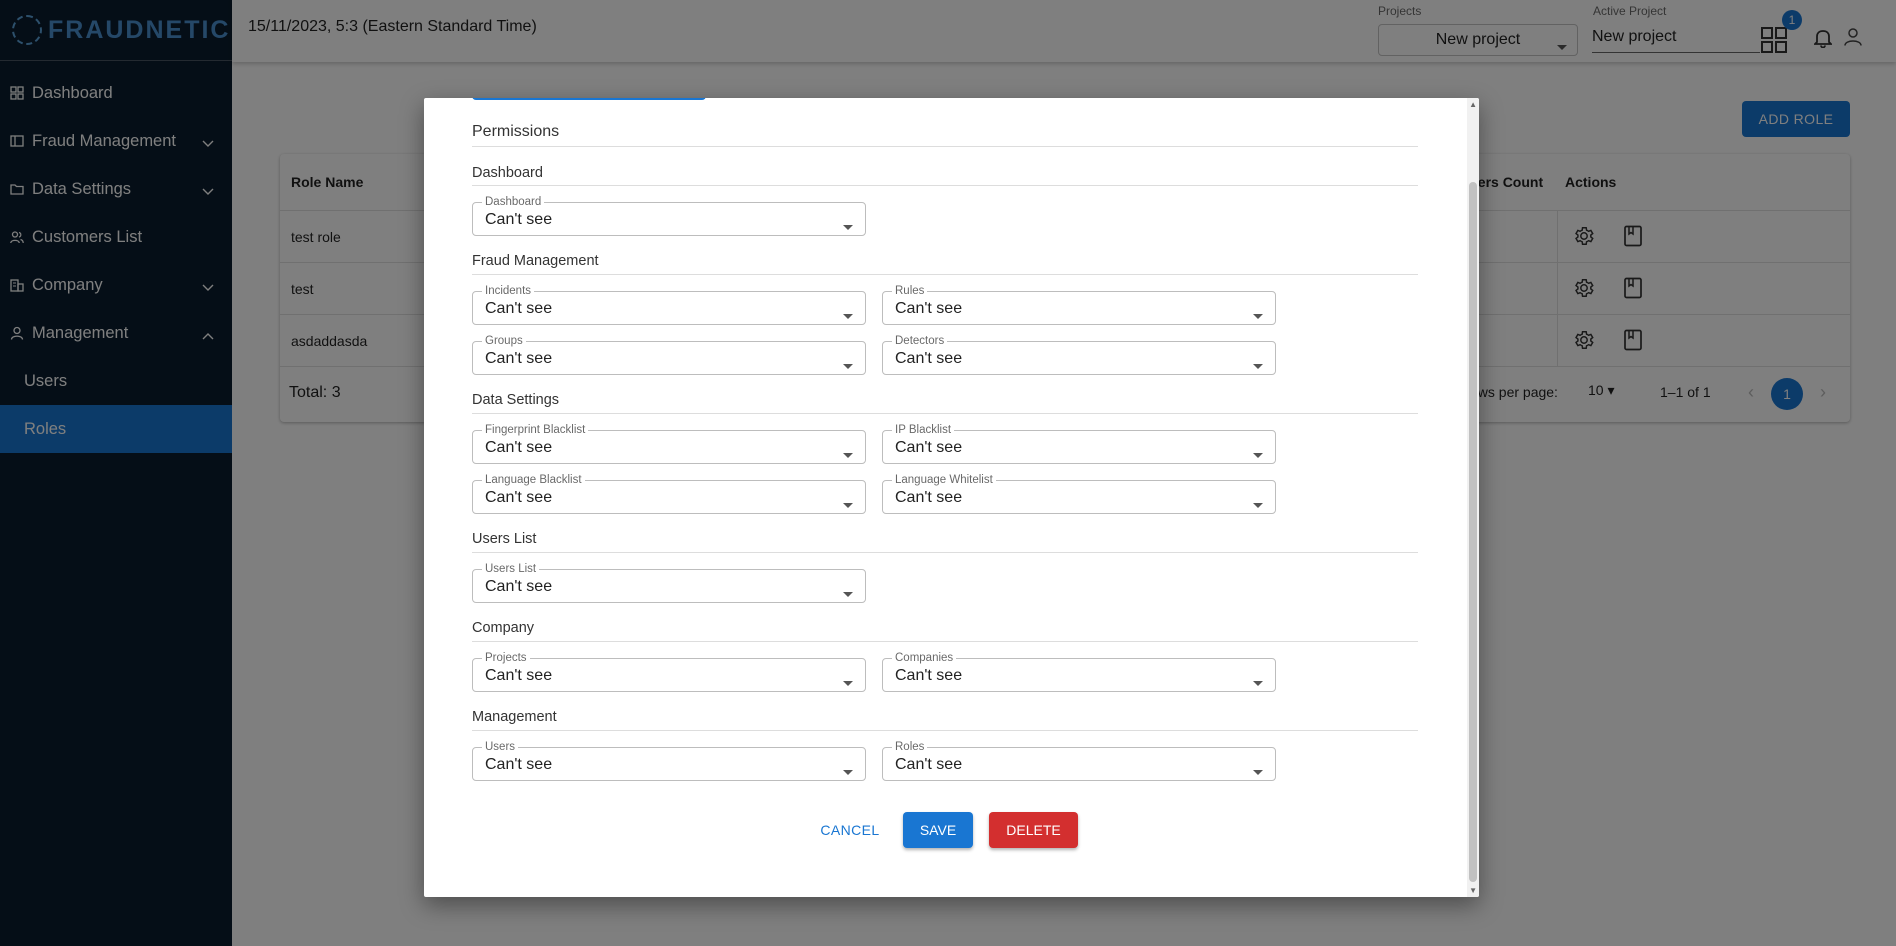 This screenshot has width=1896, height=946. Describe the element at coordinates (513, 202) in the screenshot. I see `field-label: Dashboard` at that location.